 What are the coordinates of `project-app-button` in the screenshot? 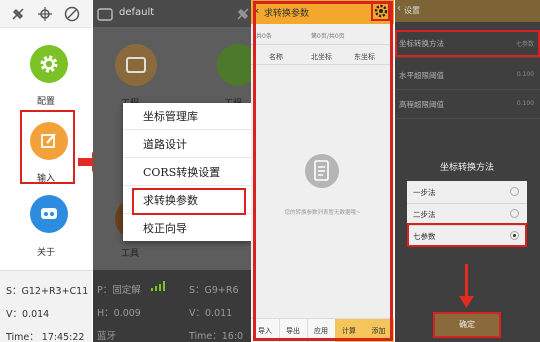 It's located at (136, 65).